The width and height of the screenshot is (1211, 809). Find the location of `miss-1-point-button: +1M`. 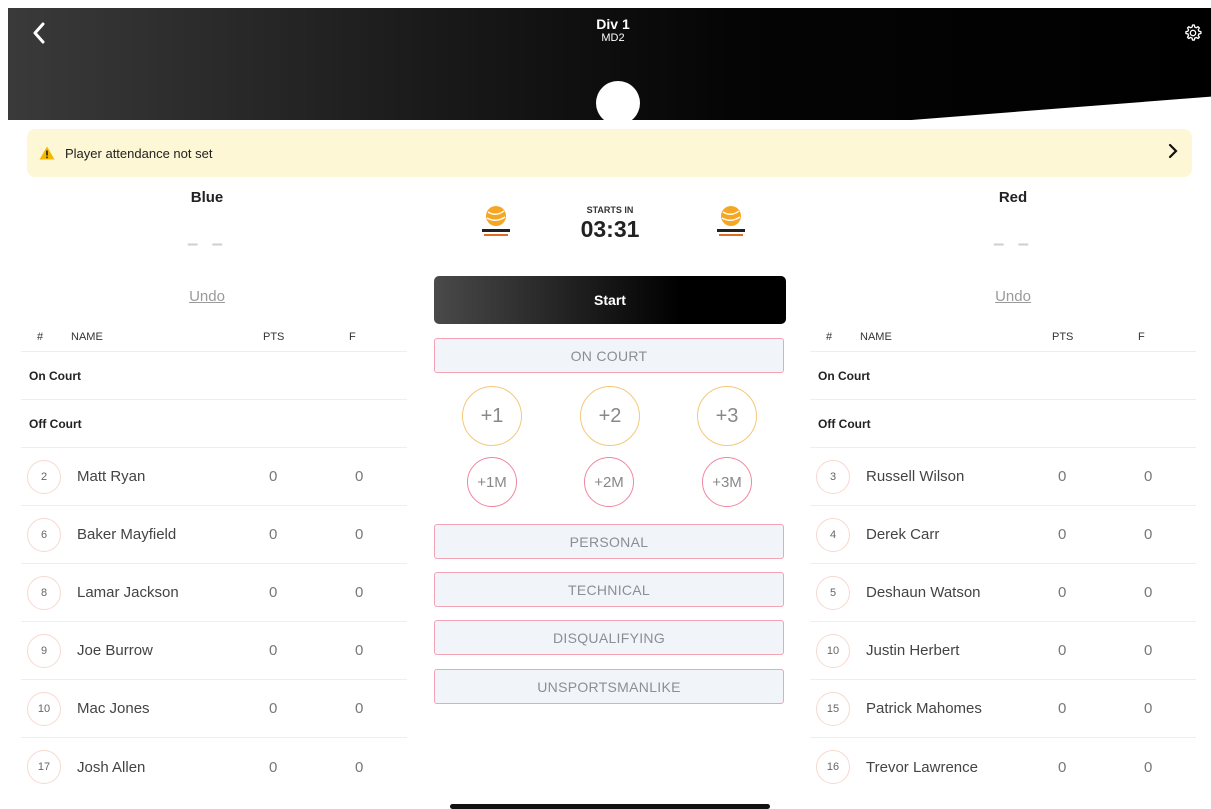

miss-1-point-button: +1M is located at coordinates (492, 482).